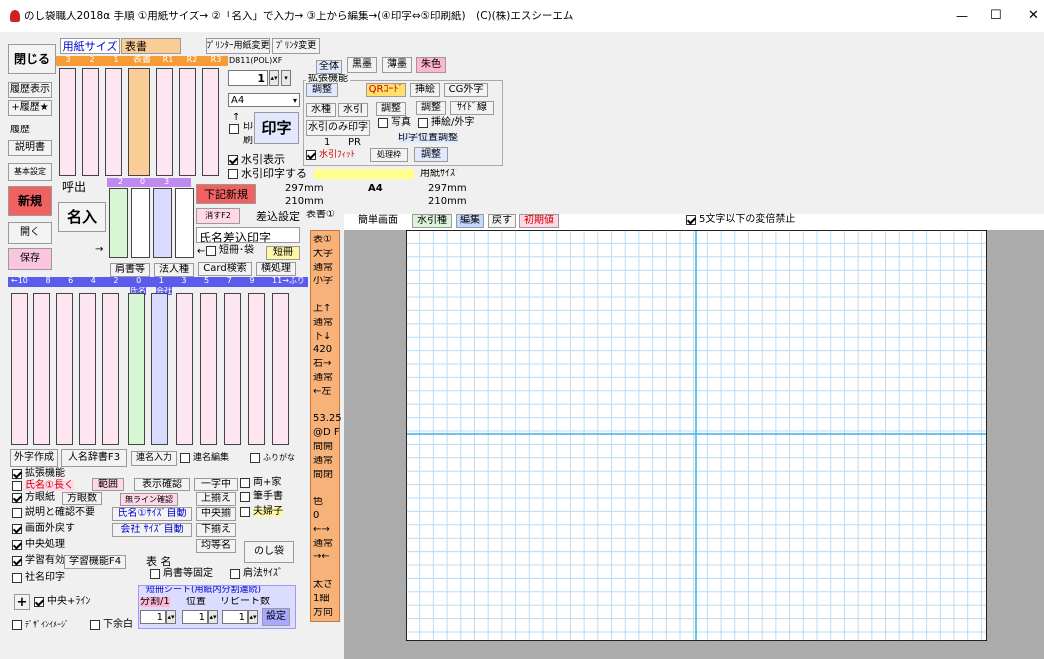 Image resolution: width=1044 pixels, height=659 pixels. I want to click on yellow-field, so click(364, 174).